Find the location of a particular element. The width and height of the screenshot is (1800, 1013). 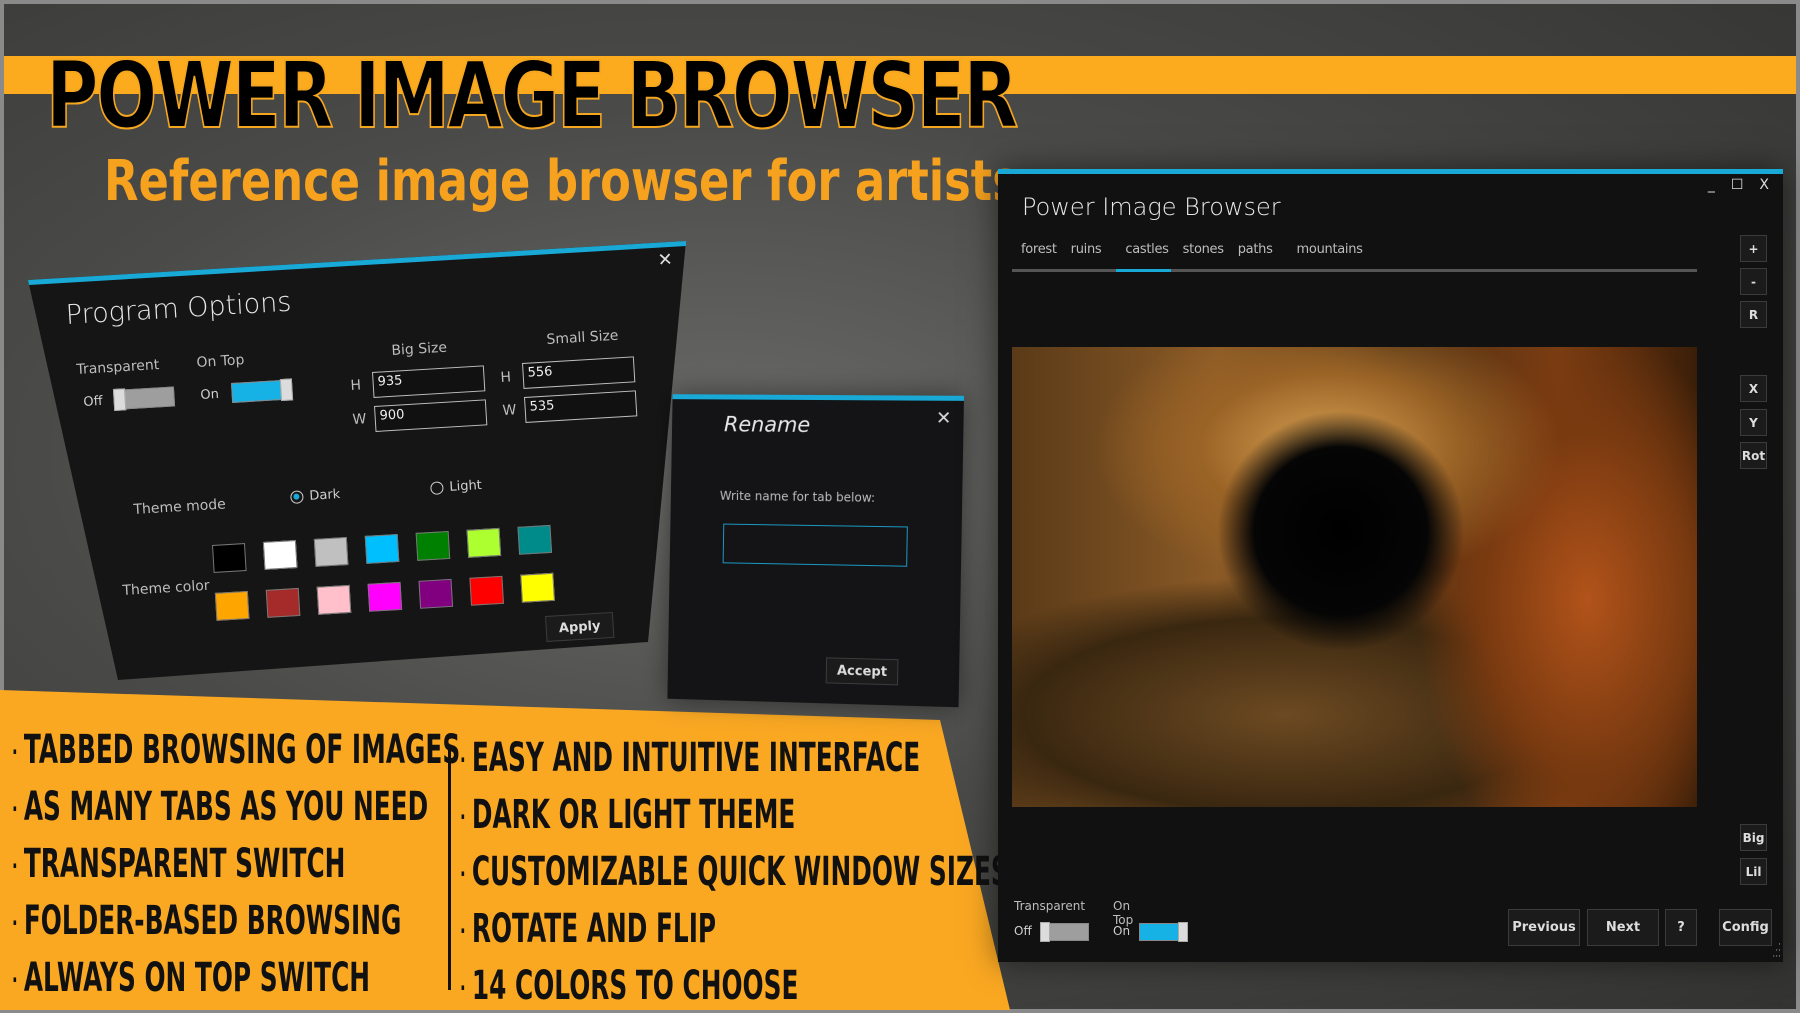

theme-color-palette is located at coordinates (394, 584).